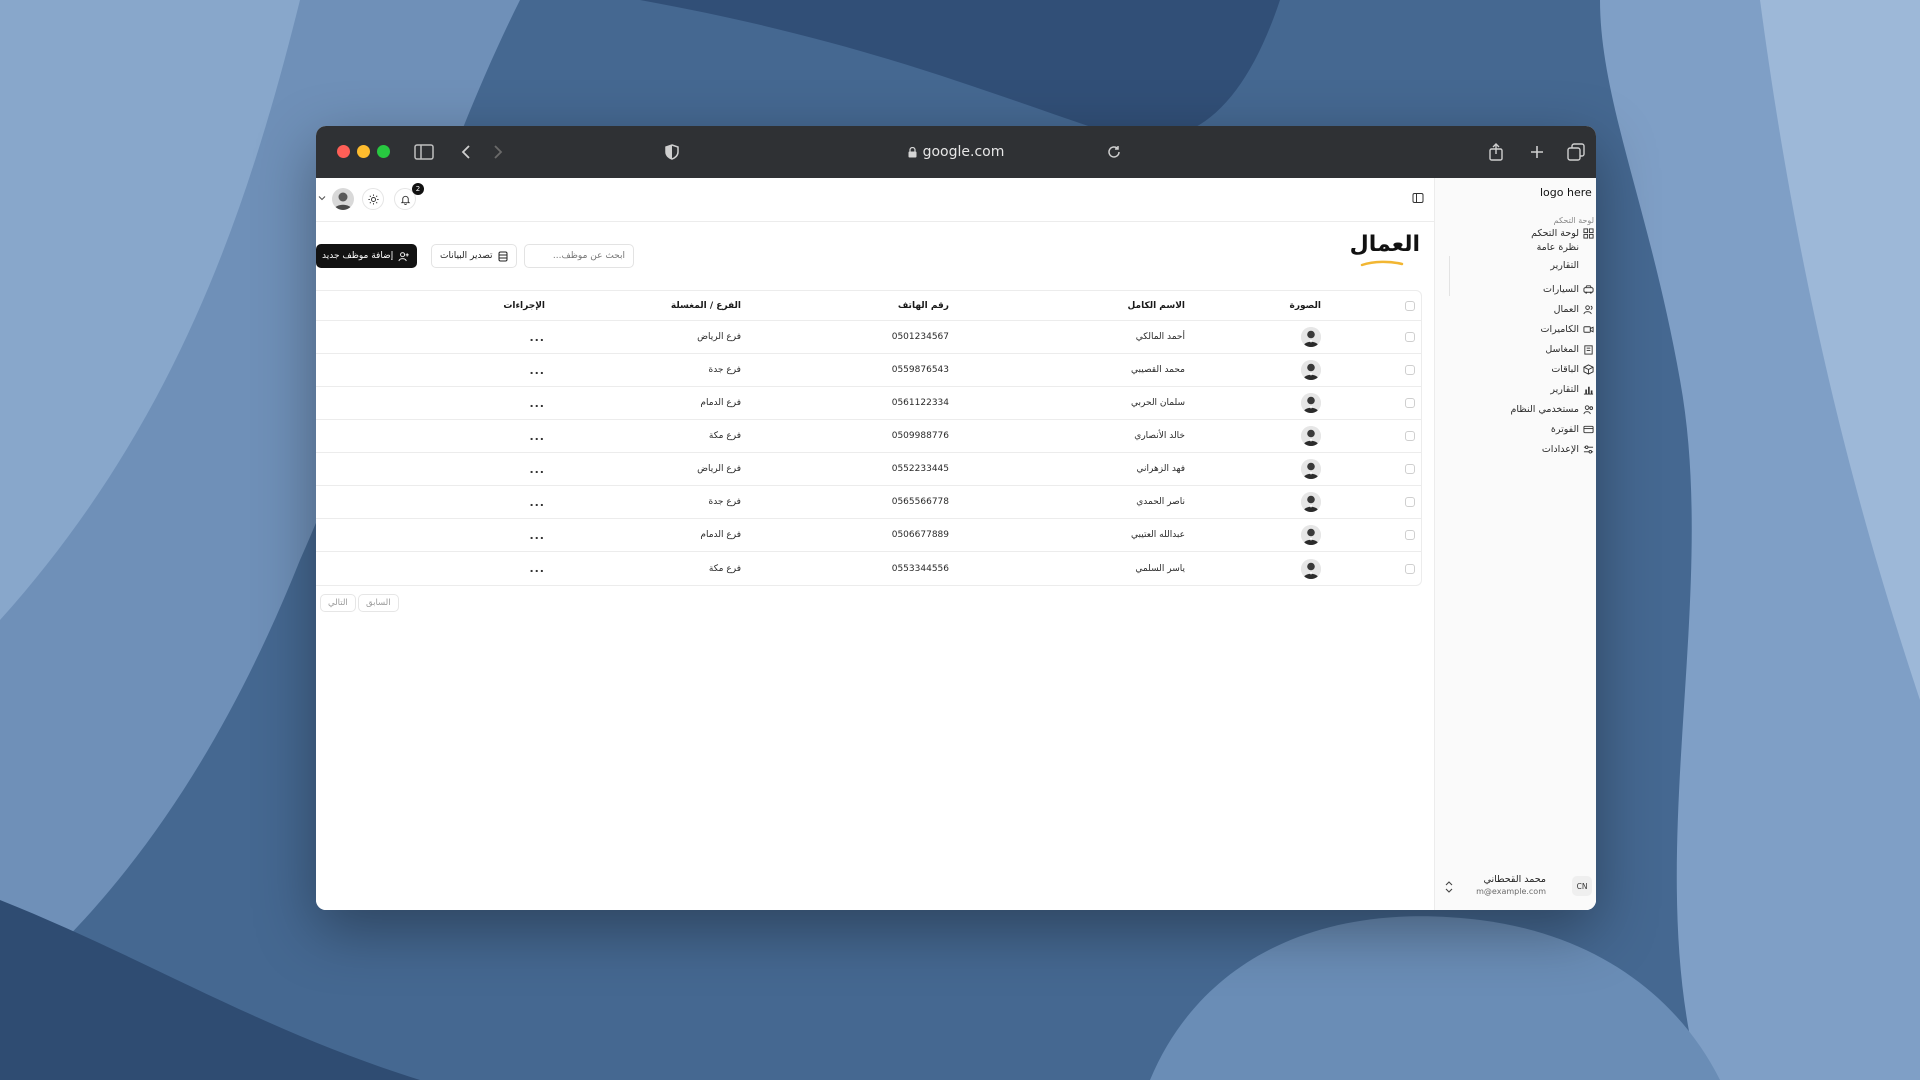 Image resolution: width=1920 pixels, height=1080 pixels. I want to click on chart-icon, so click(1588, 390).